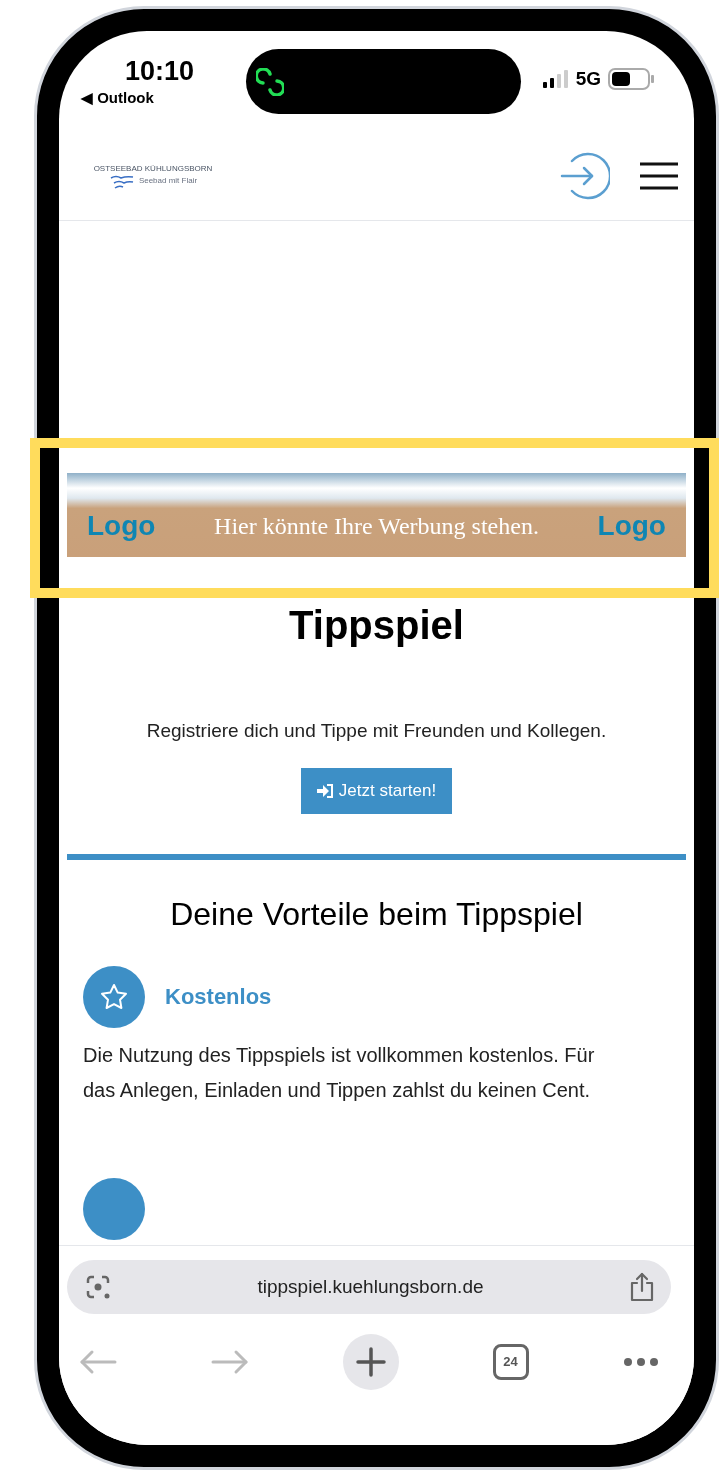  What do you see at coordinates (218, 997) in the screenshot?
I see `feature-title: Kostenlos` at bounding box center [218, 997].